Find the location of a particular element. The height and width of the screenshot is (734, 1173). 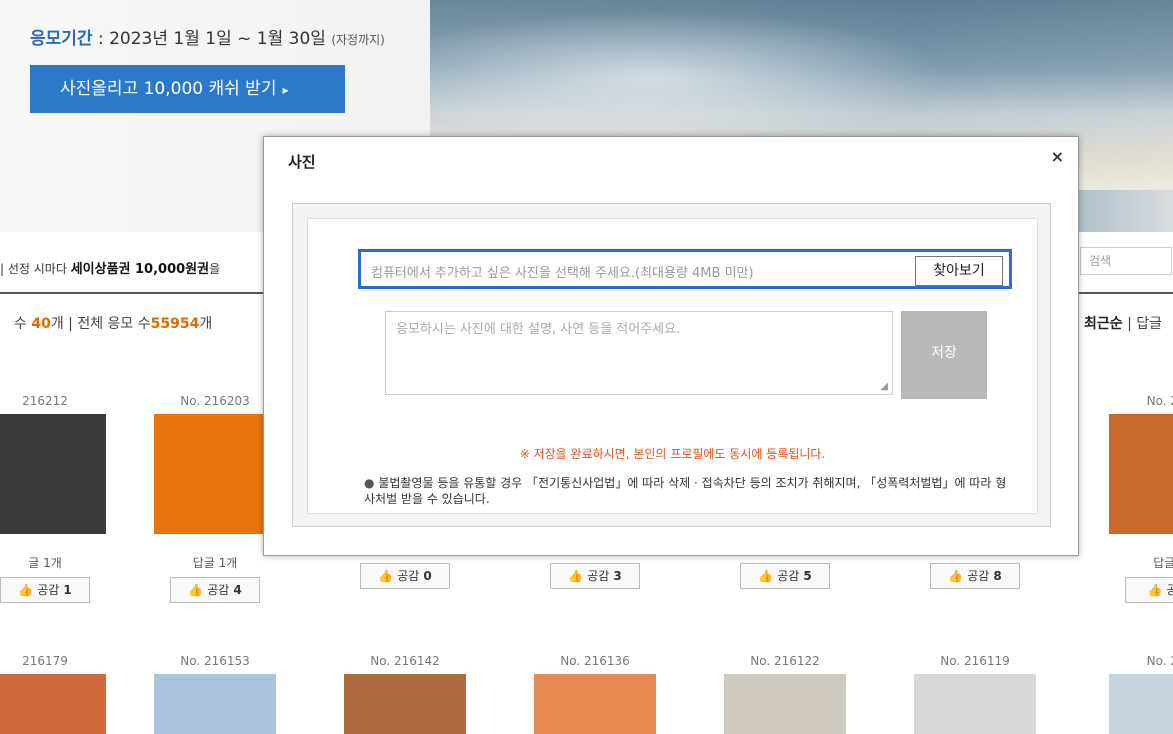

close-icon: × is located at coordinates (1057, 156).